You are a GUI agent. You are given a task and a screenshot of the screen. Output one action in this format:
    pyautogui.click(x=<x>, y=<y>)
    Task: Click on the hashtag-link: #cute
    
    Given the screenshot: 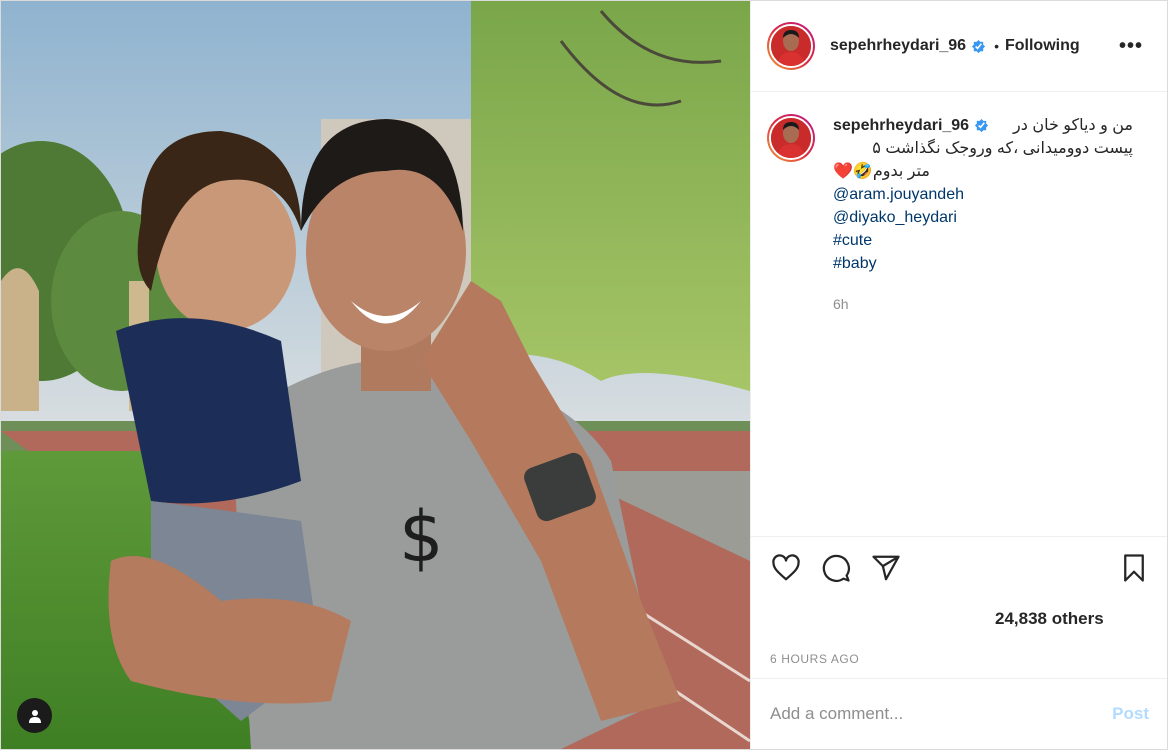 What is the action you would take?
    pyautogui.click(x=983, y=240)
    